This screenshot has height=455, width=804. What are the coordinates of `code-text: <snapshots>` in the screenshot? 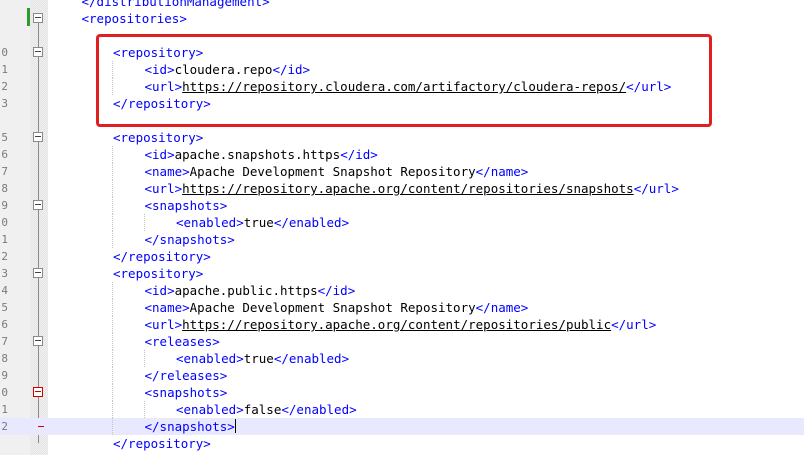 It's located at (186, 205).